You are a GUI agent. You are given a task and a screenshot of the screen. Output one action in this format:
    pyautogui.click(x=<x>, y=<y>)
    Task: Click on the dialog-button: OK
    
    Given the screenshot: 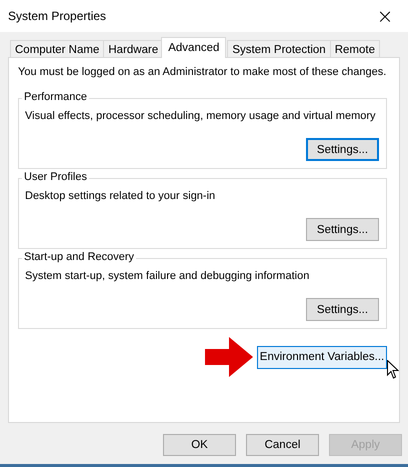 What is the action you would take?
    pyautogui.click(x=199, y=445)
    